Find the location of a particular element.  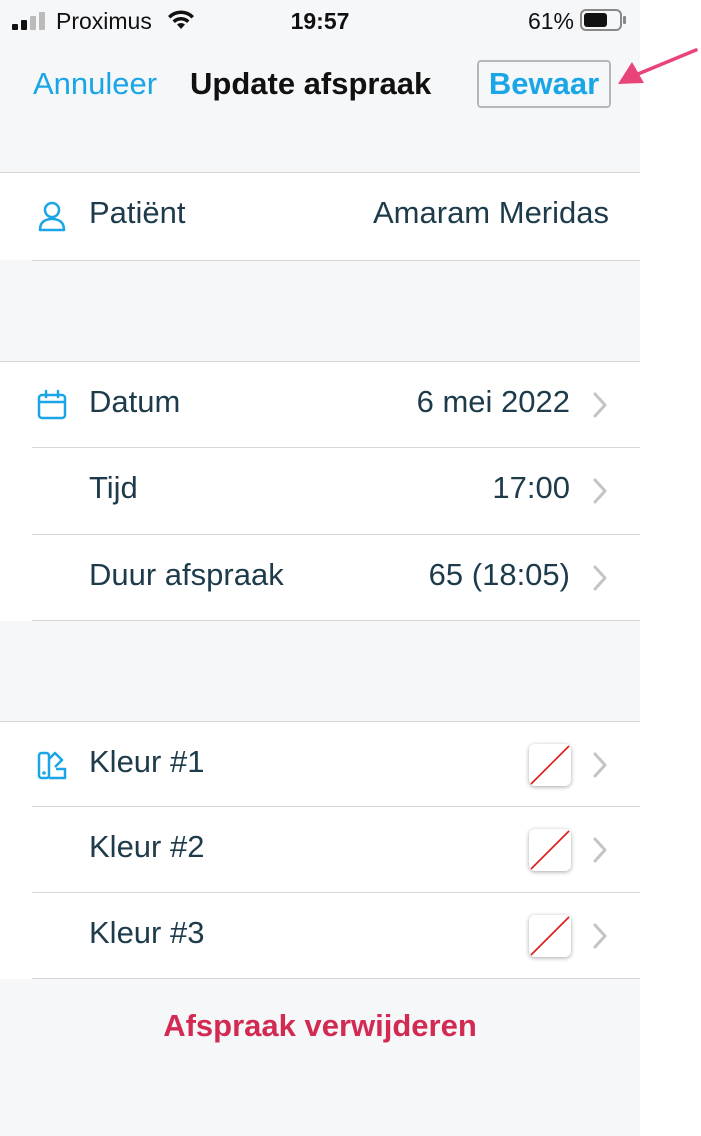

navigation-bar: Annuleer Update afspraak Bewaar is located at coordinates (320, 84).